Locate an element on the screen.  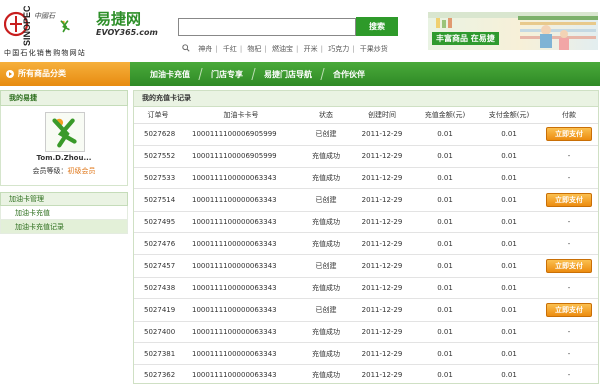
cell-order: 5027628 is located at coordinates (158, 135).